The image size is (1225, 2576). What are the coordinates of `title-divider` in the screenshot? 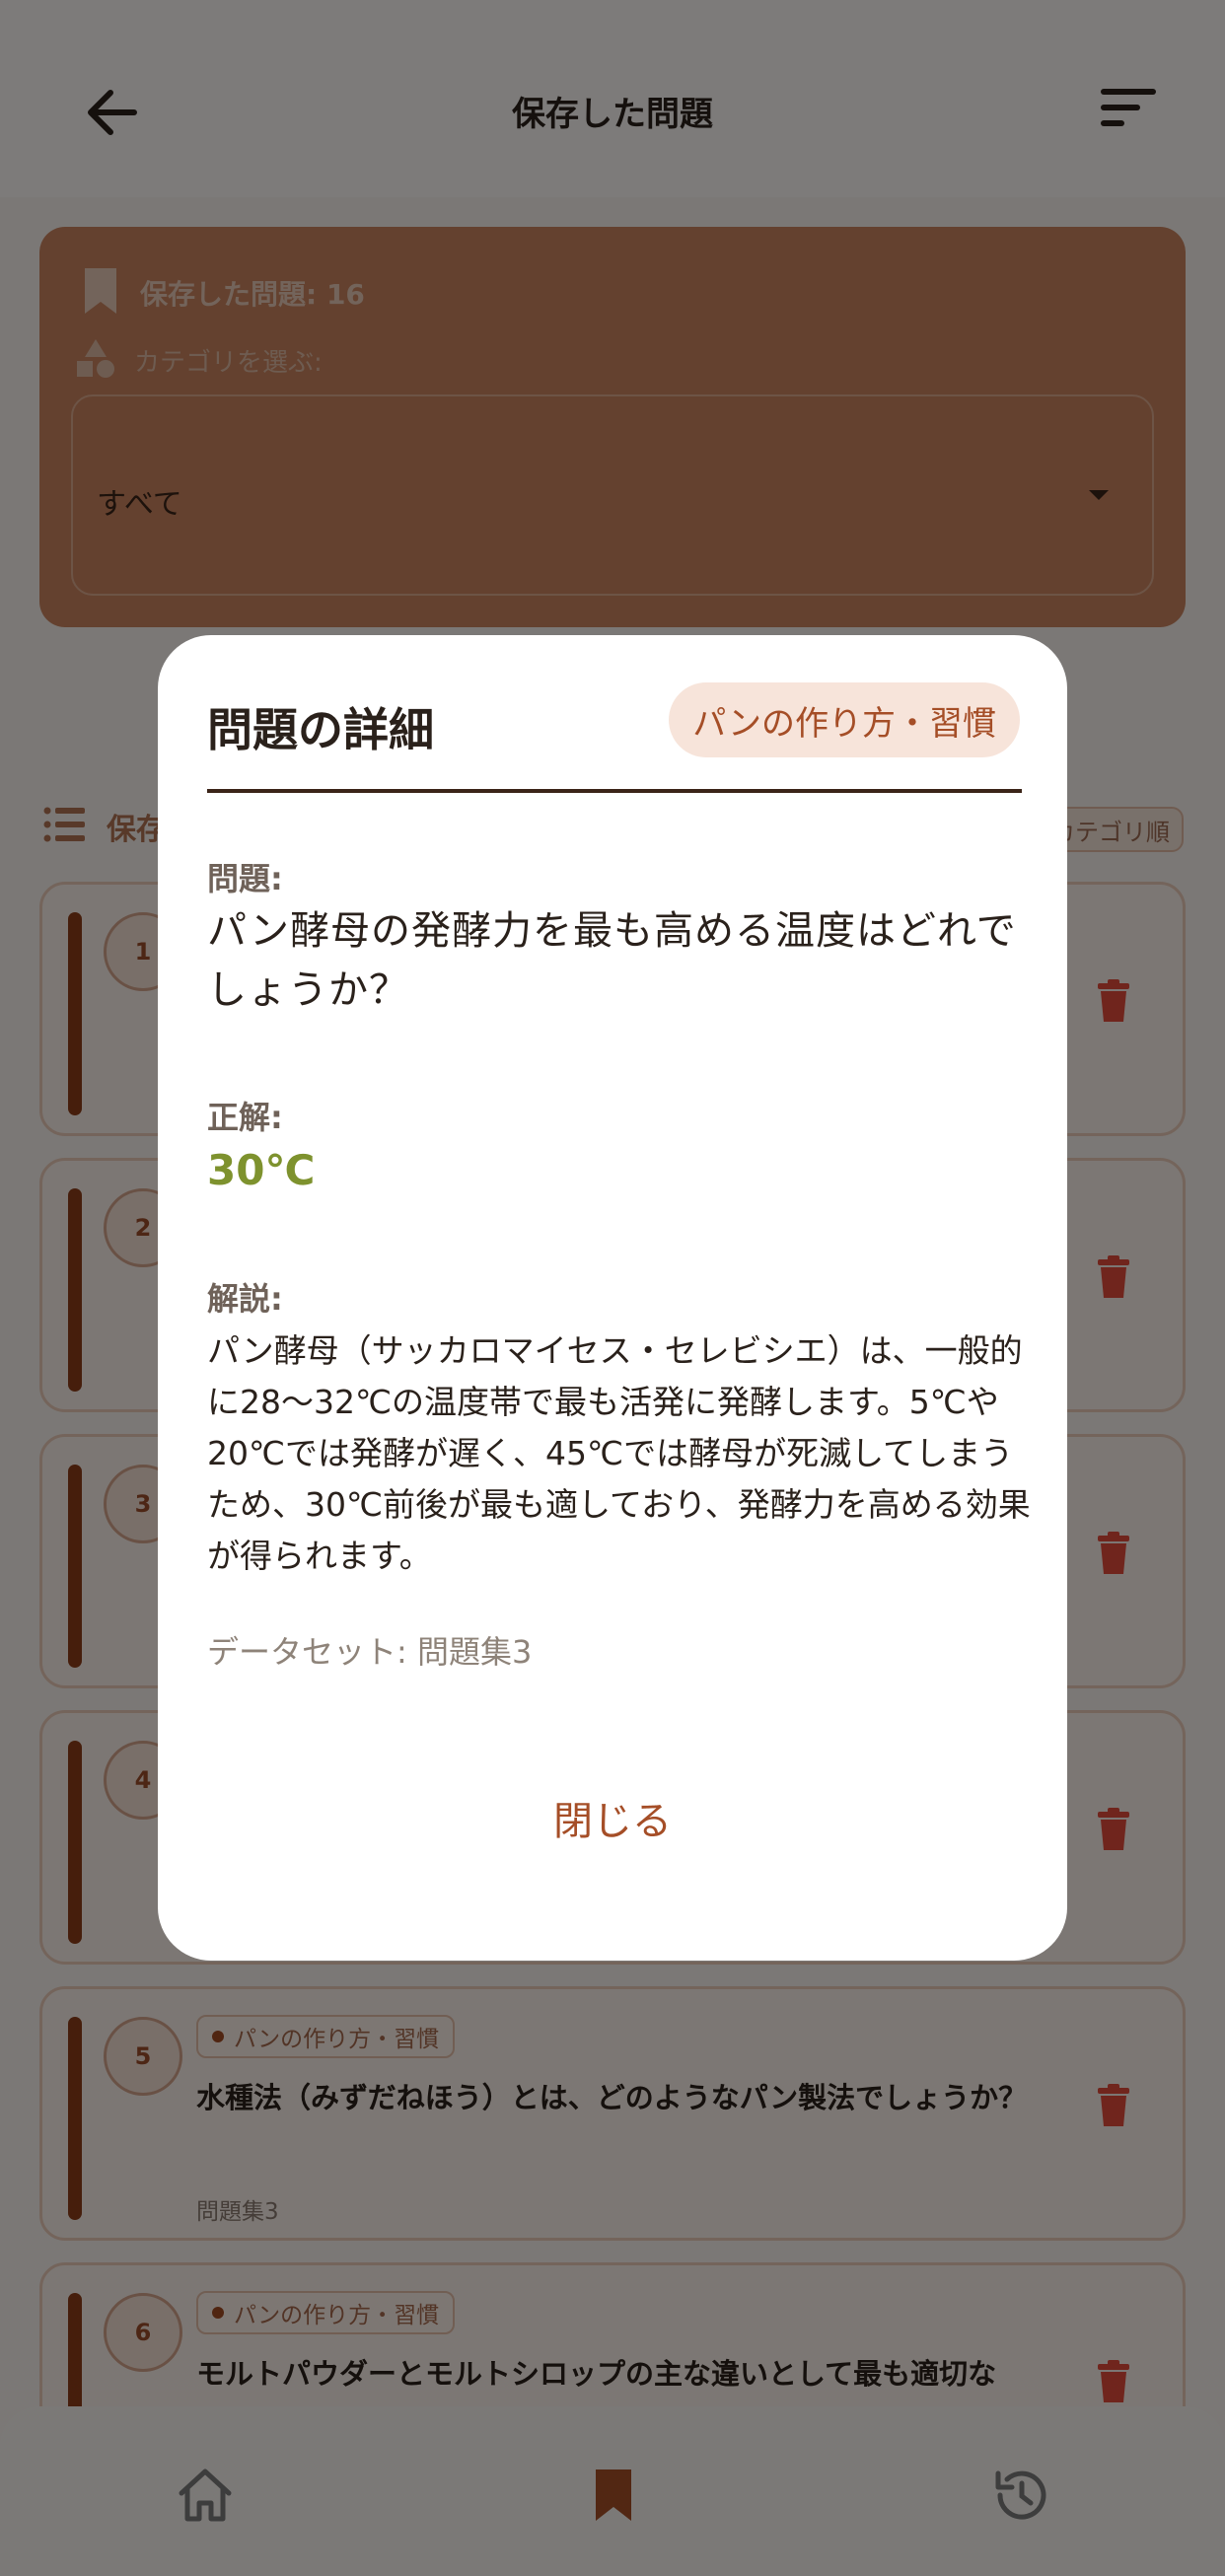 It's located at (614, 791).